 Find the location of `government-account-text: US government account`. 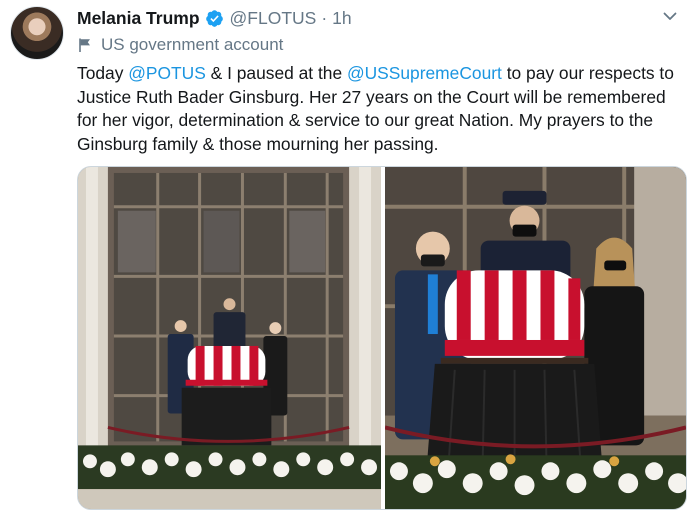

government-account-text: US government account is located at coordinates (192, 44).